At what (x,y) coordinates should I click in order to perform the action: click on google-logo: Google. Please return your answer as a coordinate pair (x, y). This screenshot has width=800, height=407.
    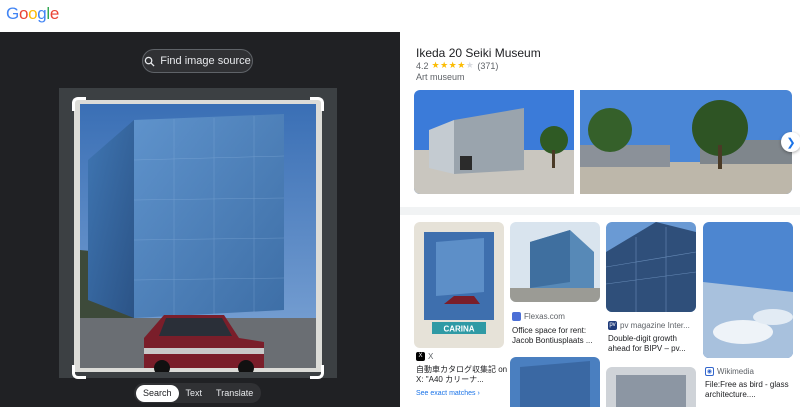
    Looking at the image, I should click on (32, 14).